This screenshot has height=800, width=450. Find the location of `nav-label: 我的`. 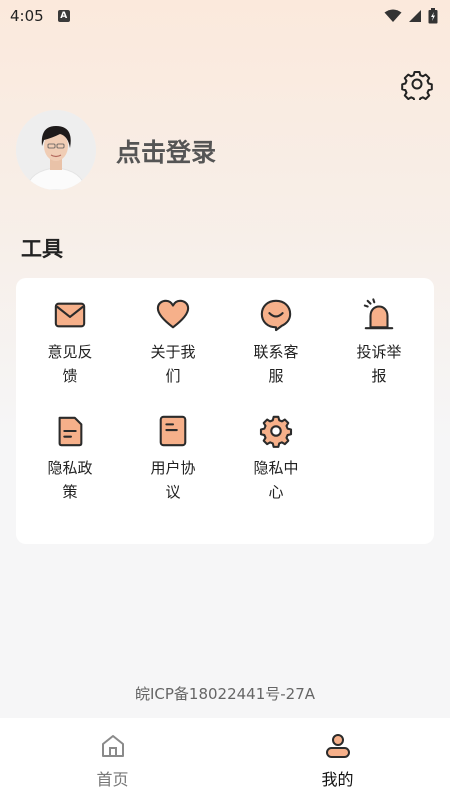

nav-label: 我的 is located at coordinates (337, 779).